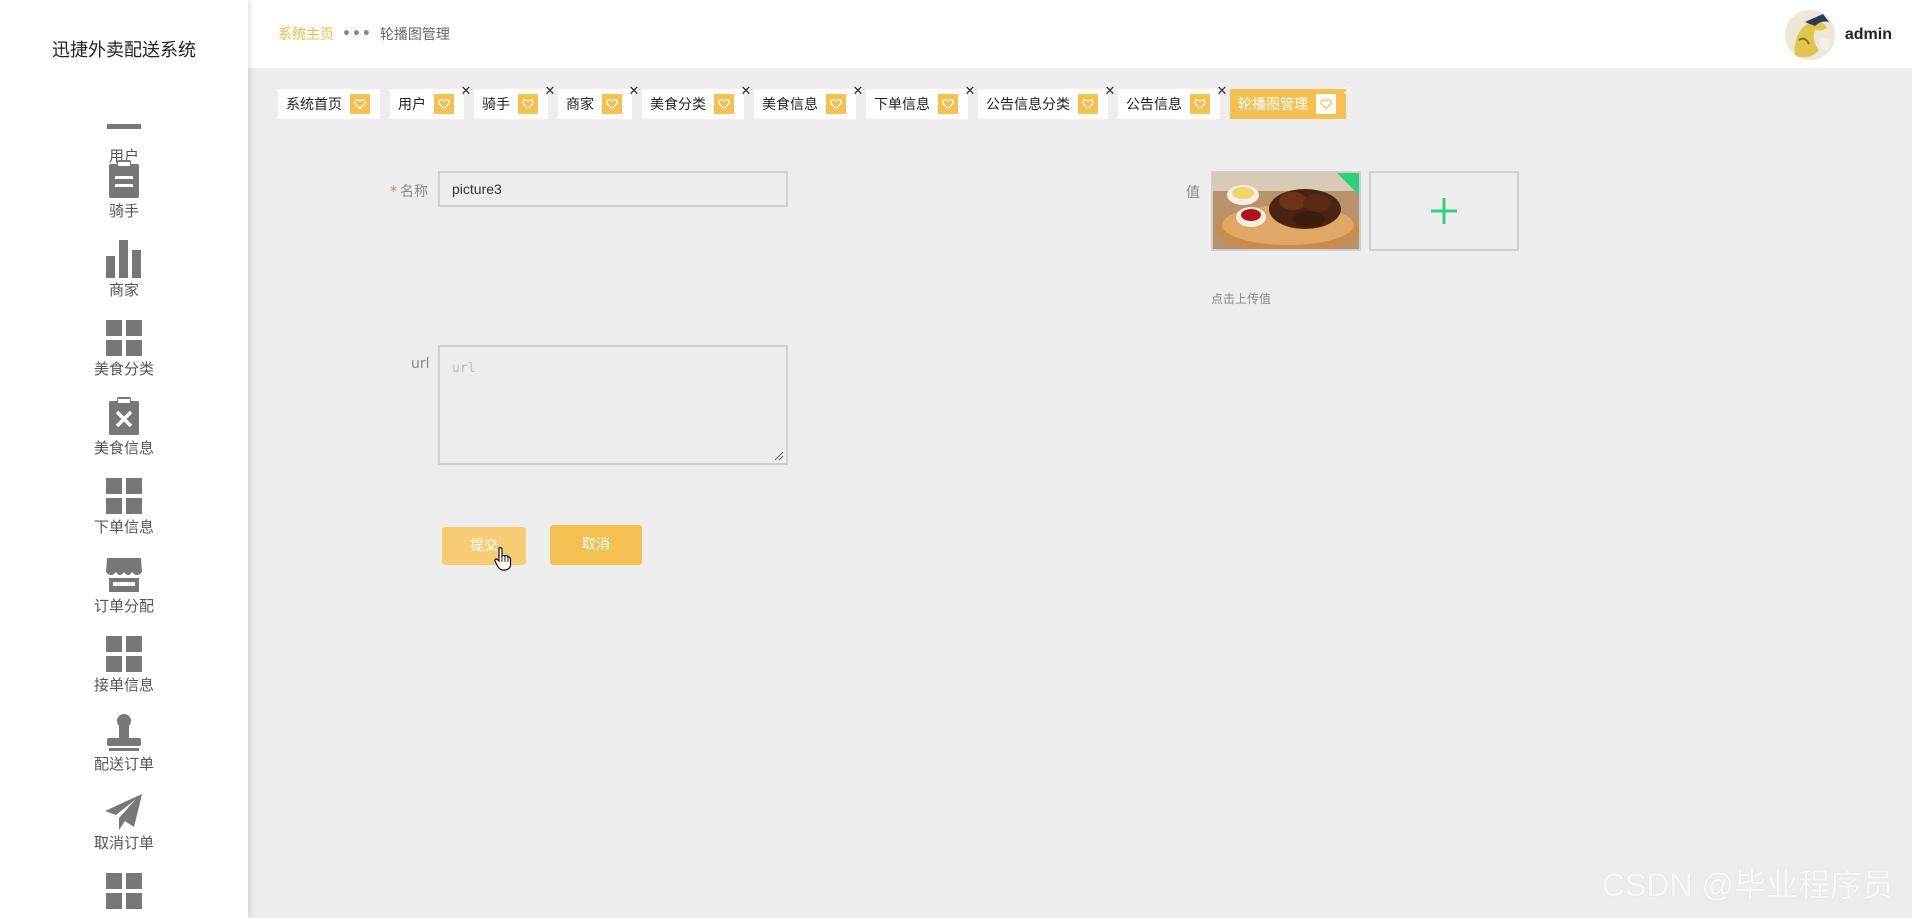  I want to click on plus-icon, so click(1444, 211).